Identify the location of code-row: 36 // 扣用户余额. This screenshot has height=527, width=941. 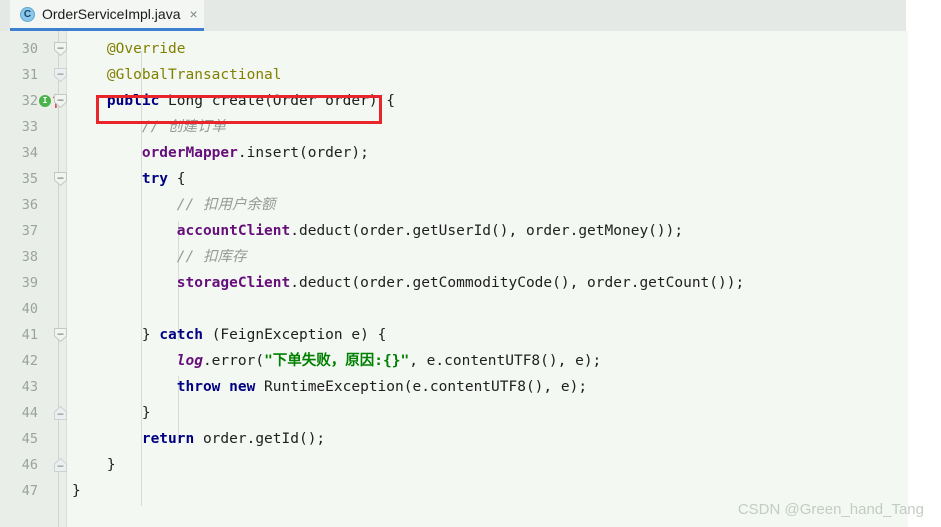
(454, 205).